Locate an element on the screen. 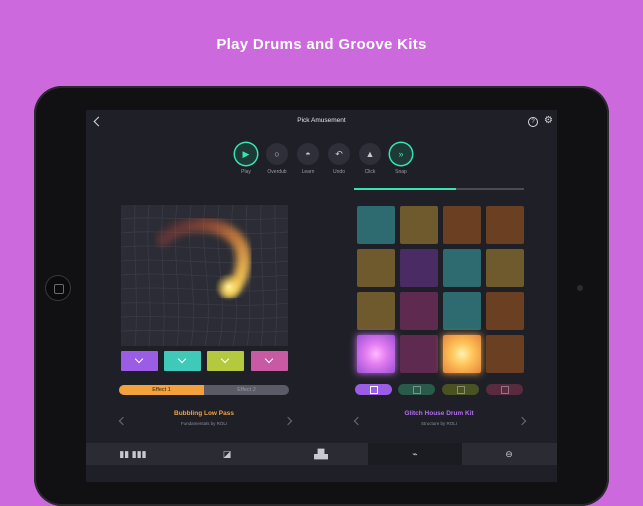  tab-mixer: ▟▙ is located at coordinates (321, 454).